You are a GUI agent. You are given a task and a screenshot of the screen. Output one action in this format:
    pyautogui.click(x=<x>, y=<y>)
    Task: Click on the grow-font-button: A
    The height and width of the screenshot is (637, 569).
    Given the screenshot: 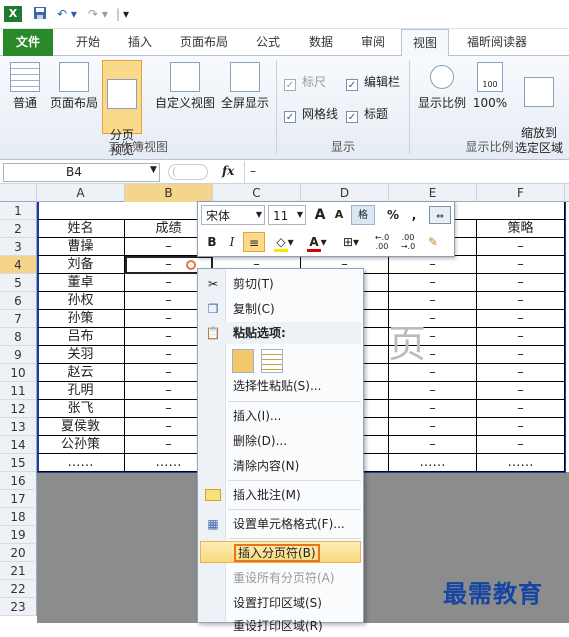 What is the action you would take?
    pyautogui.click(x=320, y=215)
    